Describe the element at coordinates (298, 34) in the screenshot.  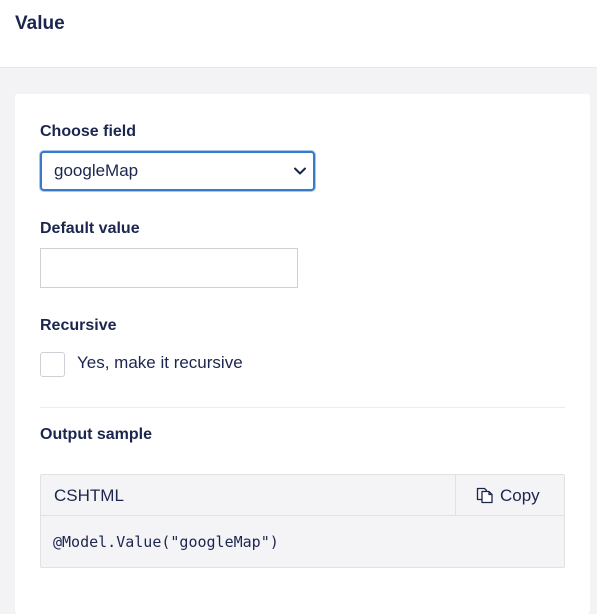
I see `header: Value` at that location.